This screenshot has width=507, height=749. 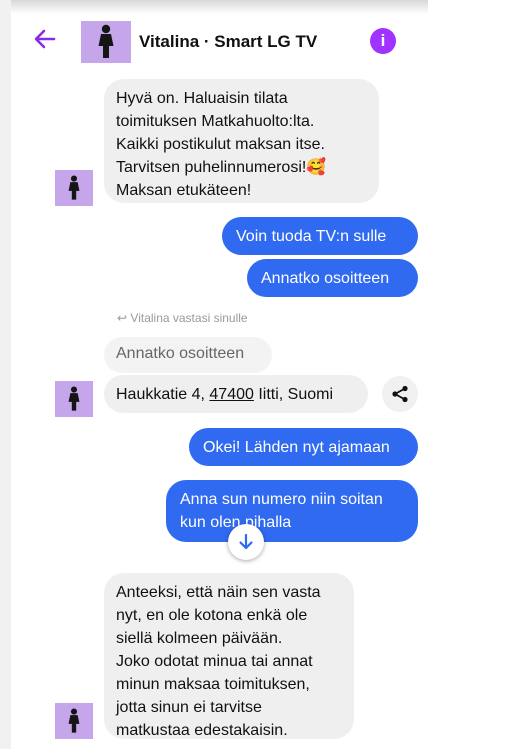 What do you see at coordinates (311, 236) in the screenshot?
I see `message-text: Voin tuoda TV:n sulle` at bounding box center [311, 236].